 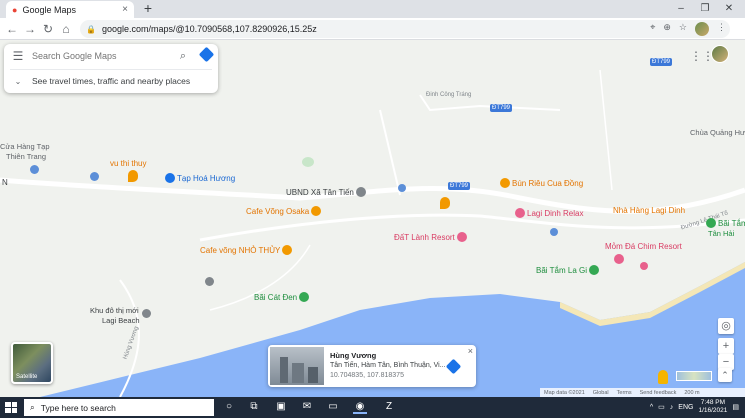 I want to click on send-feedback-link: Send feedback, so click(x=658, y=393).